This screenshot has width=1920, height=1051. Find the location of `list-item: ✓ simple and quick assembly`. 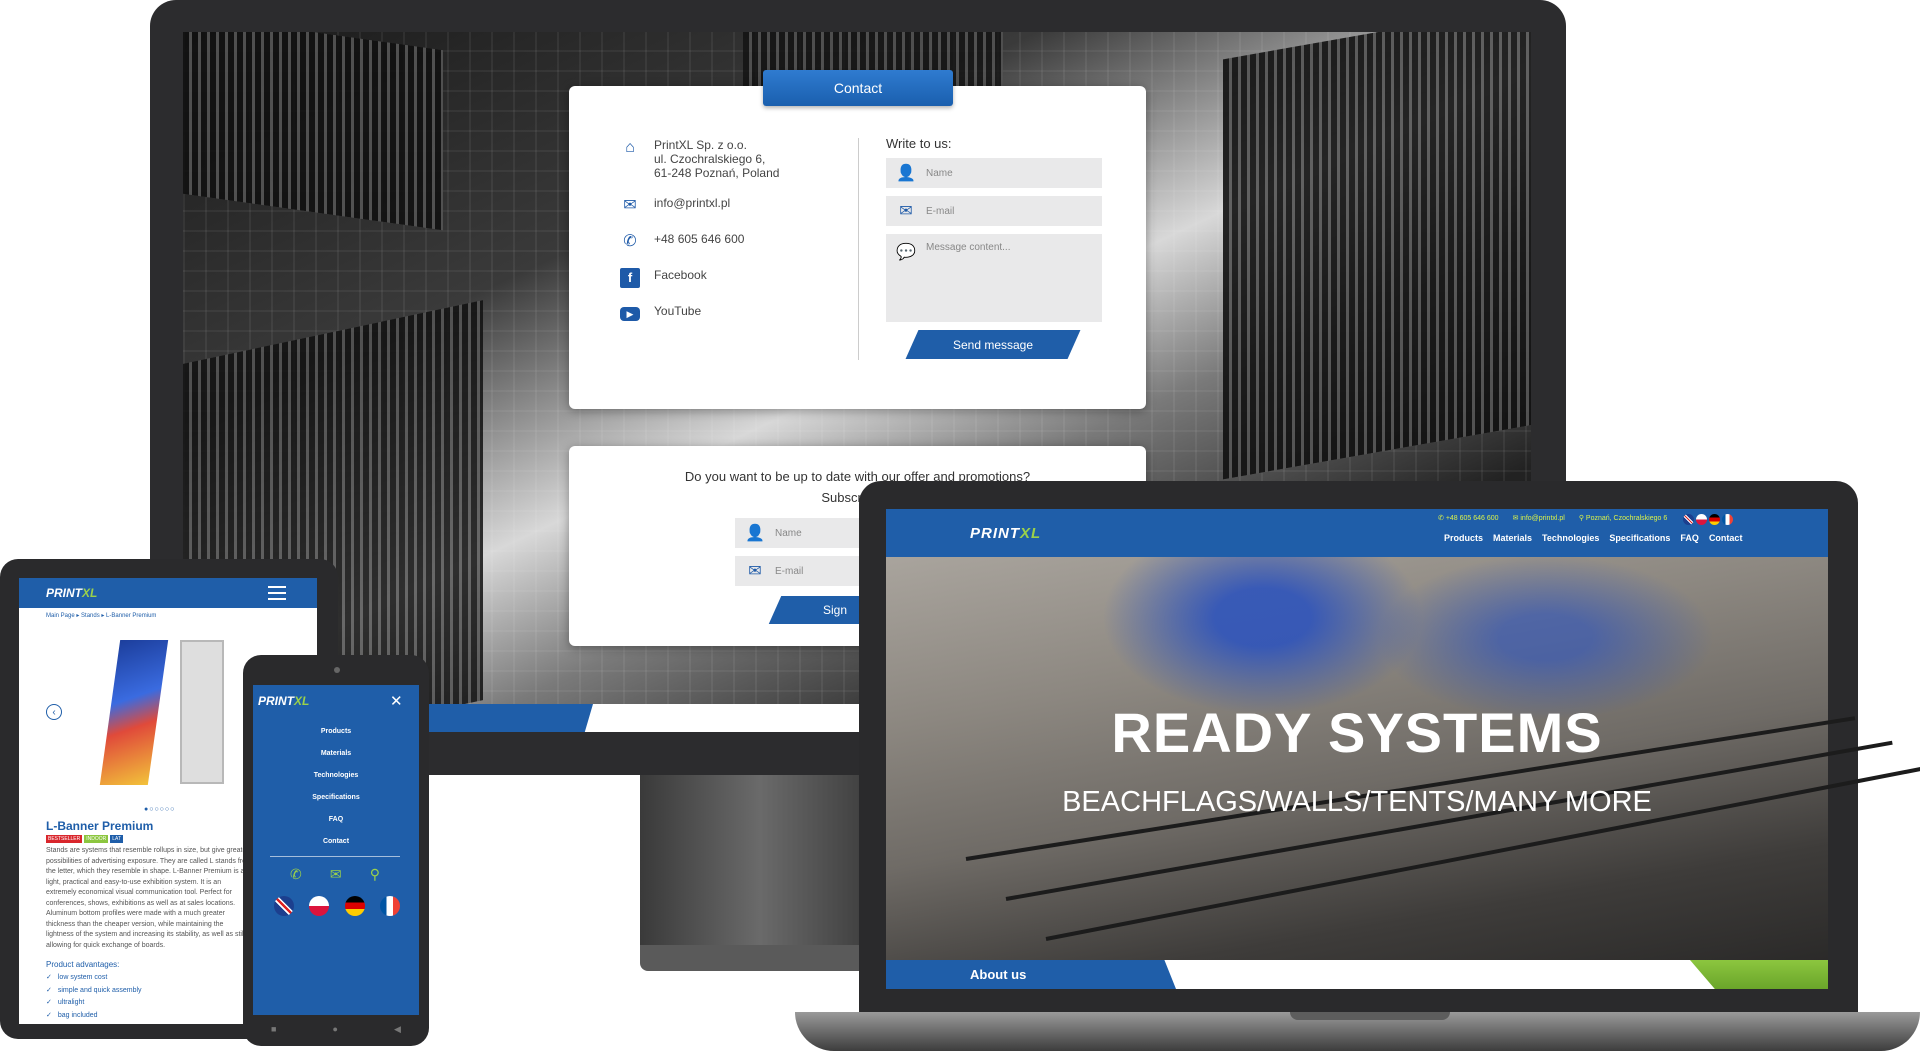

list-item: ✓ simple and quick assembly is located at coordinates (97, 991).